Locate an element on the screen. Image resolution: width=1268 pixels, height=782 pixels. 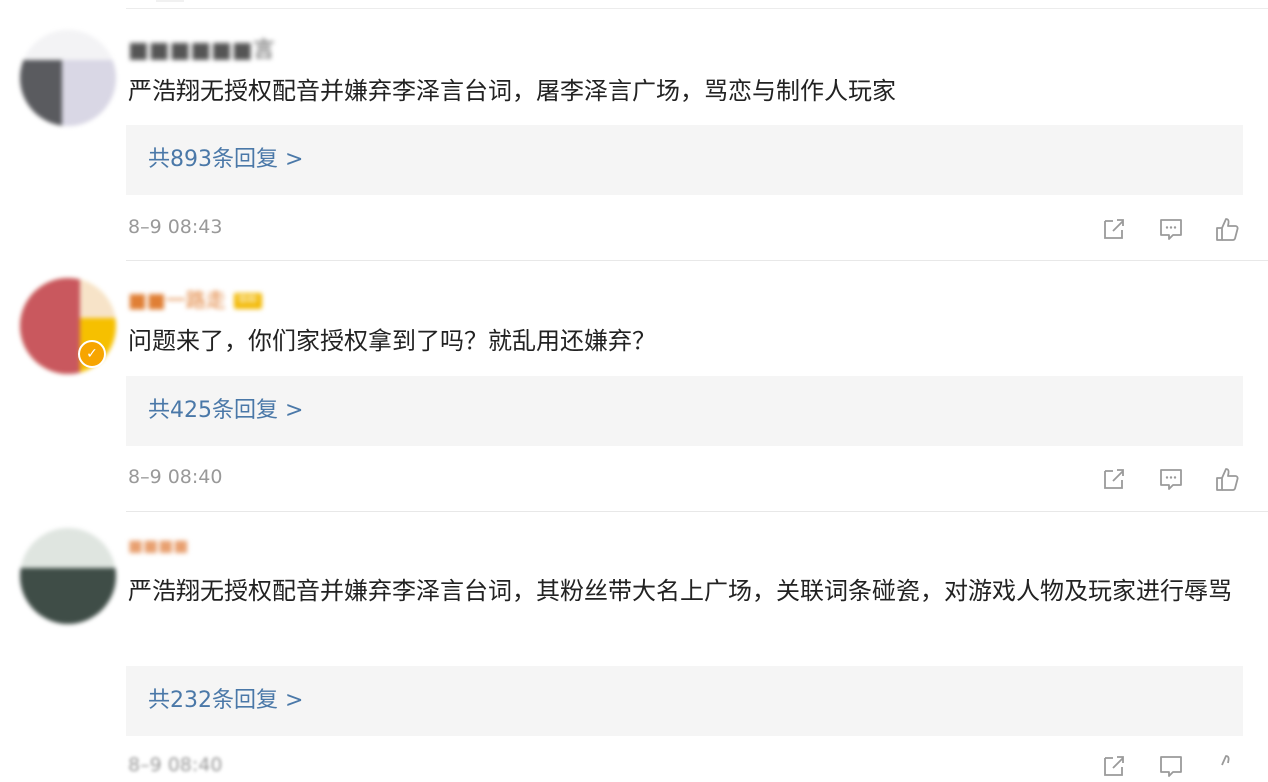
username: ■■一路走 铁粉 is located at coordinates (195, 298).